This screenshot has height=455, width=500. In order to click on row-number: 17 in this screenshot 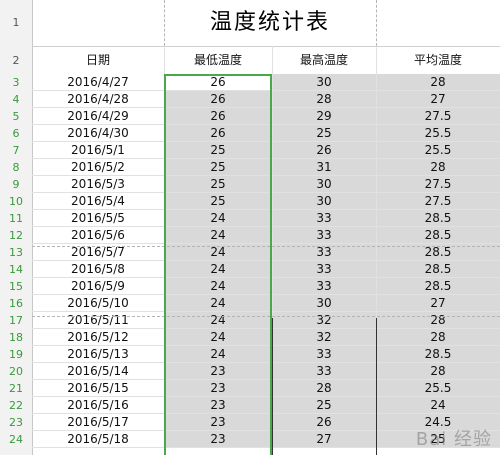, I will do `click(16, 320)`.